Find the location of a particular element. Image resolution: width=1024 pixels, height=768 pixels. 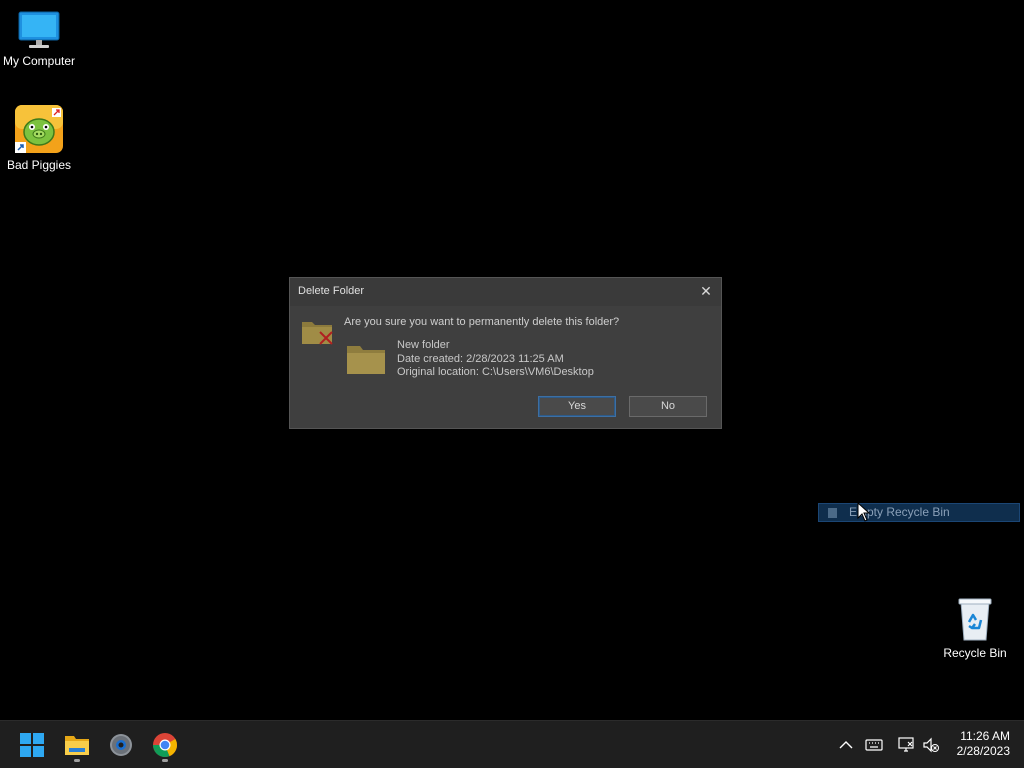

desktop-icon-recycle-bin: Recycle Bin is located at coordinates (975, 628).